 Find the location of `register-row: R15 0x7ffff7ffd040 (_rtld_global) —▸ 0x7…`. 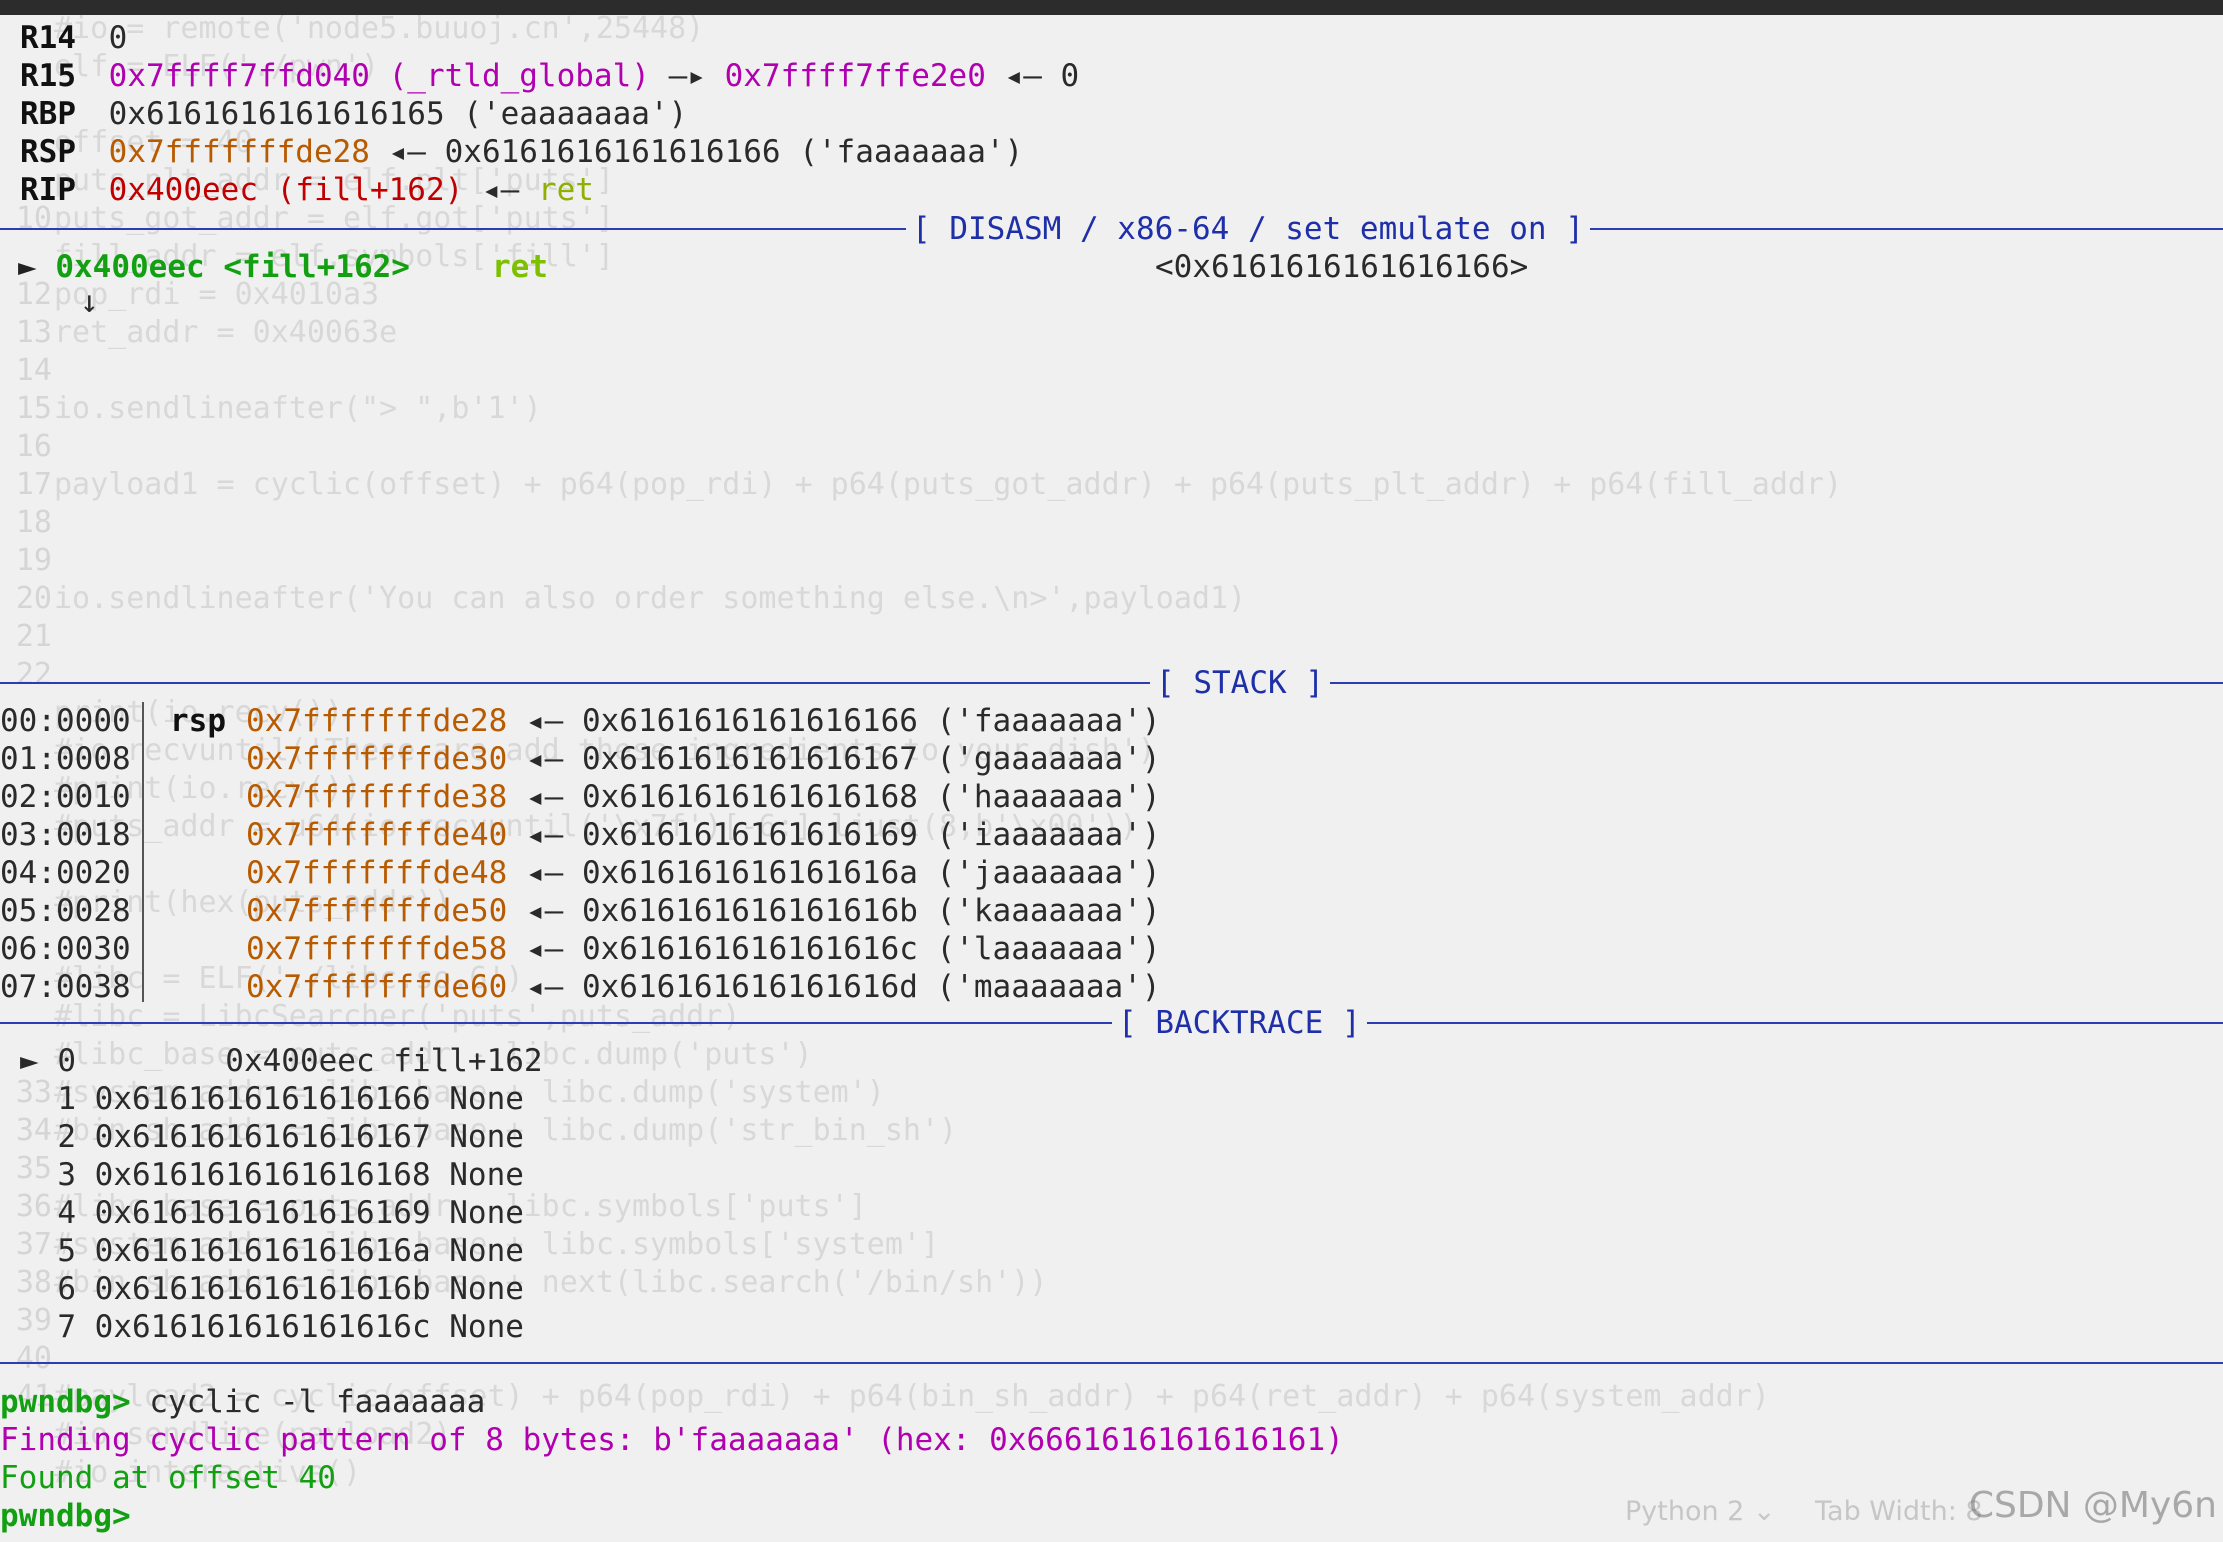

register-row: R15 0x7ffff7ffd040 (_rtld_global) —▸ 0x7… is located at coordinates (549, 76).